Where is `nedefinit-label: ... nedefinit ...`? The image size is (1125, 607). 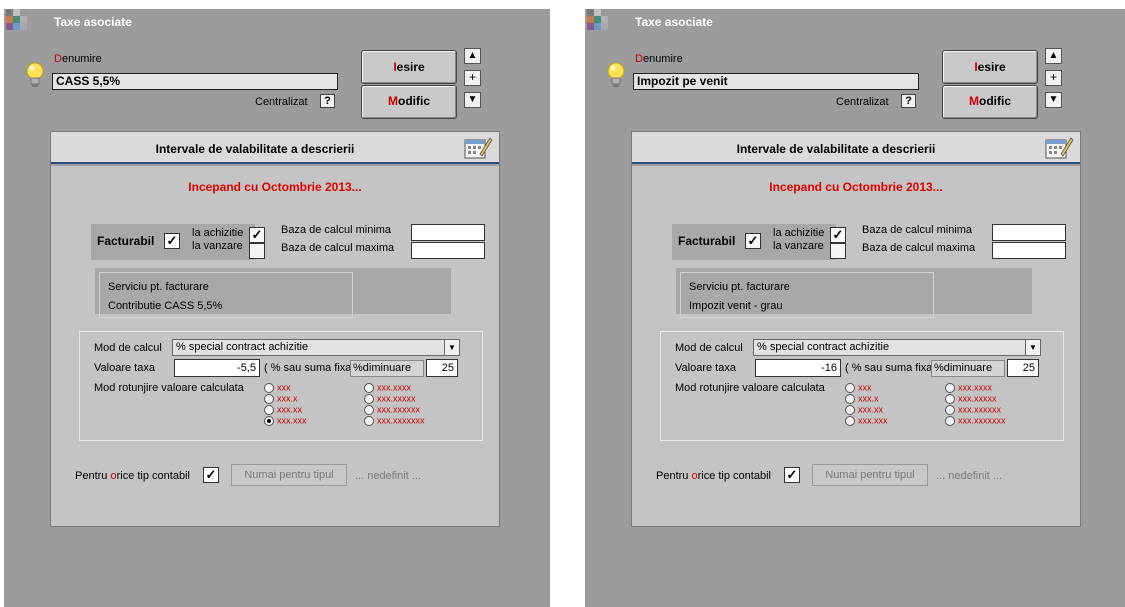 nedefinit-label: ... nedefinit ... is located at coordinates (969, 476).